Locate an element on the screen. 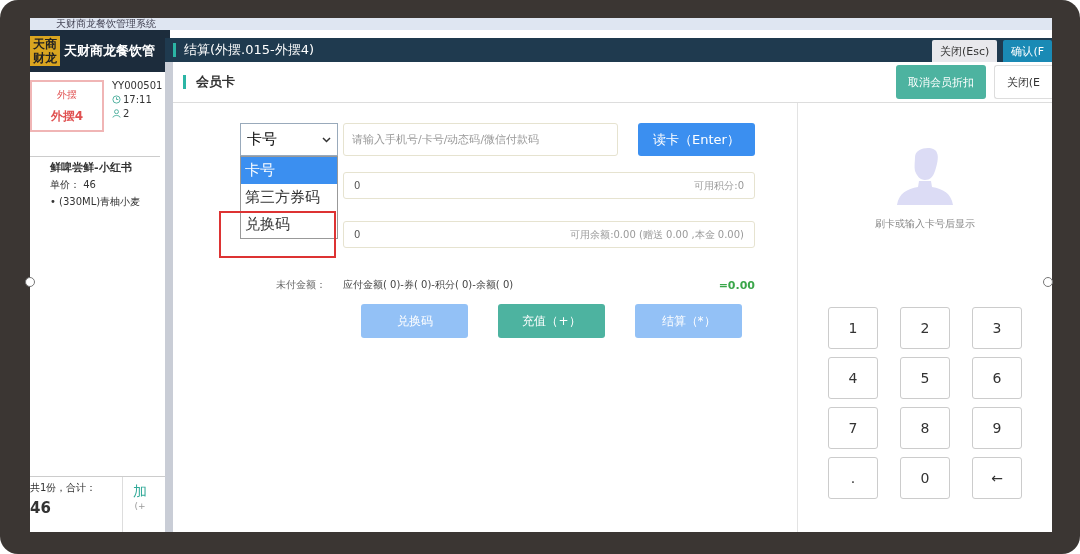 The width and height of the screenshot is (1080, 554). order-number: YY000501 is located at coordinates (137, 85).